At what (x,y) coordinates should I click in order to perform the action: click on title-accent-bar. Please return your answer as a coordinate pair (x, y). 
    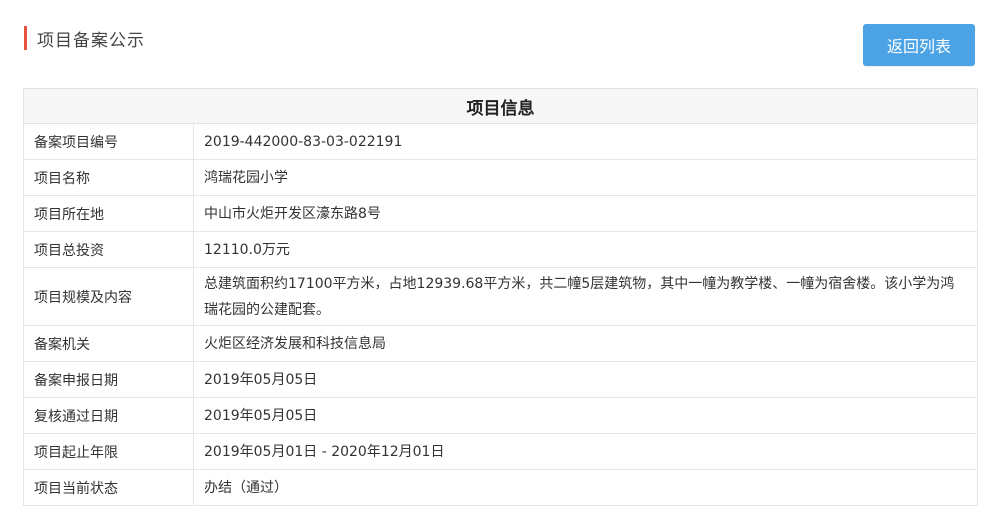
    Looking at the image, I should click on (25, 38).